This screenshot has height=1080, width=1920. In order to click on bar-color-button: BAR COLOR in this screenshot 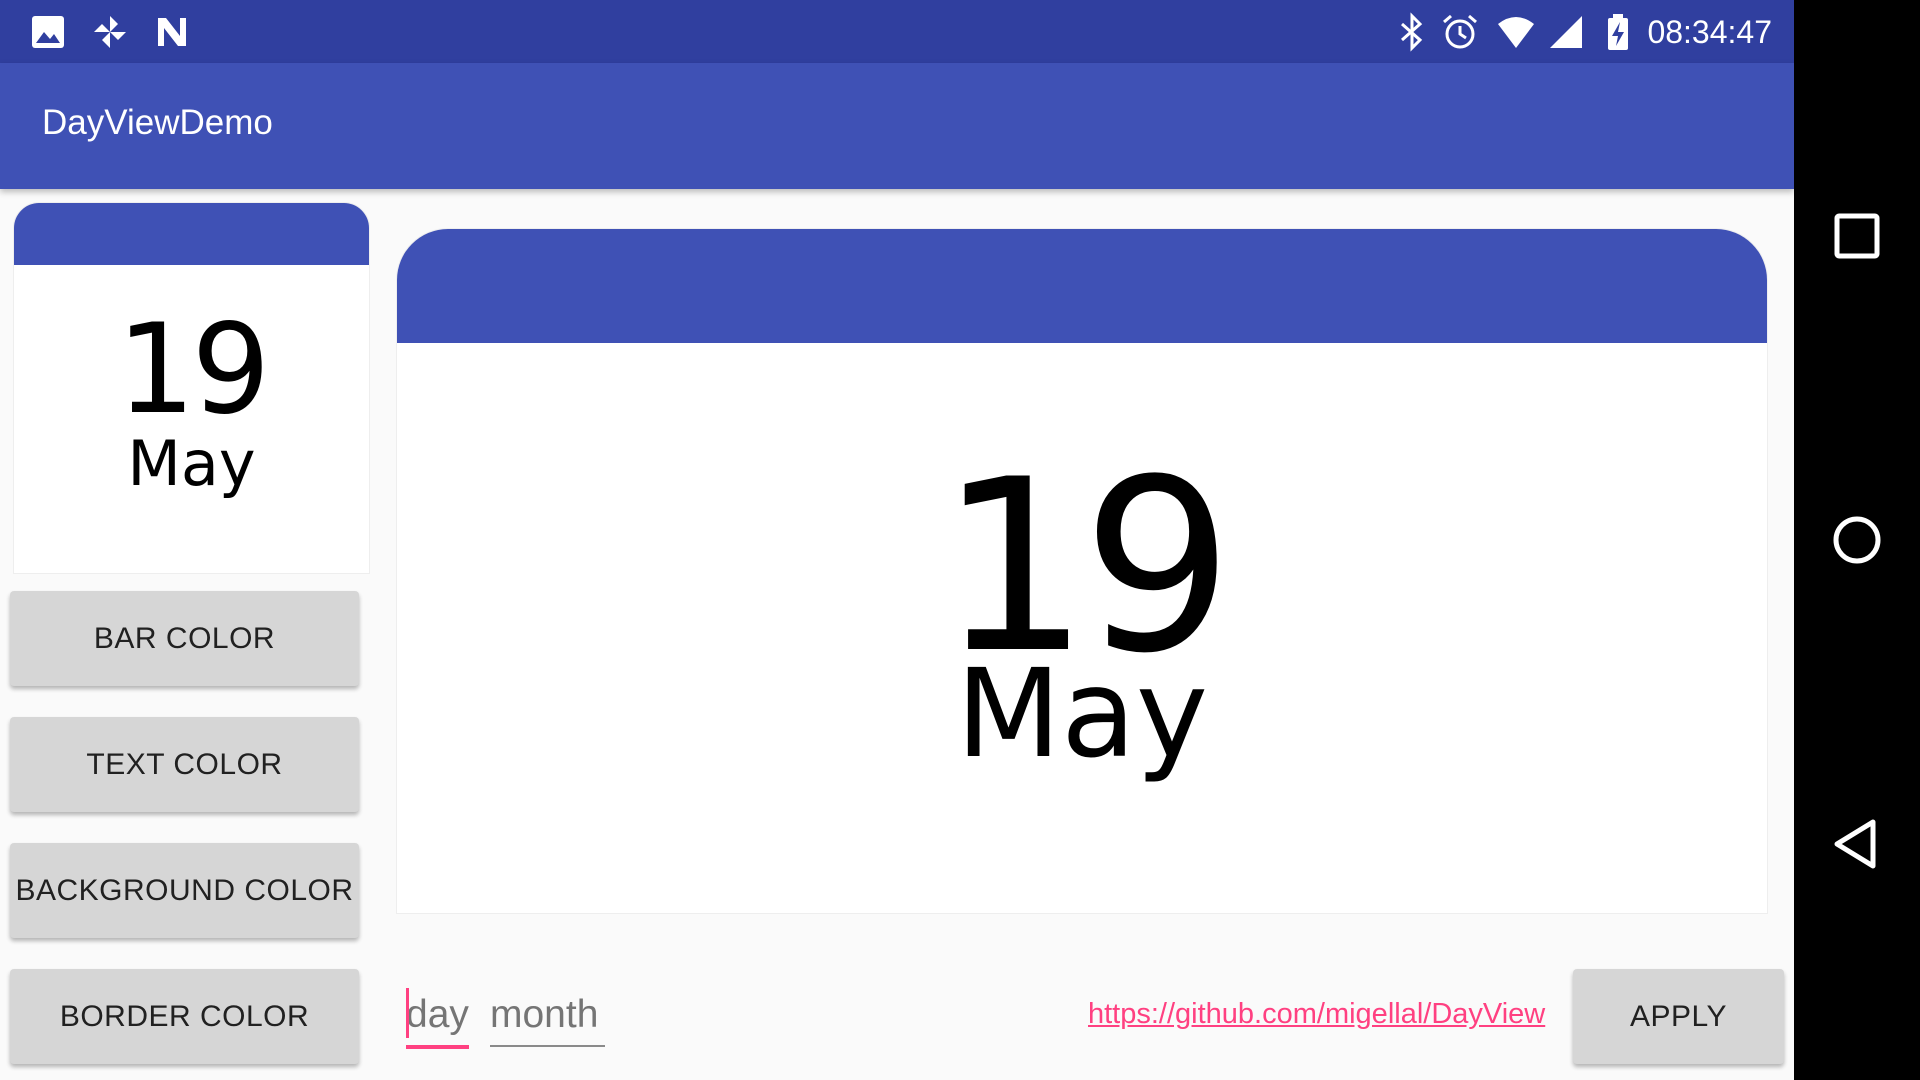, I will do `click(184, 638)`.